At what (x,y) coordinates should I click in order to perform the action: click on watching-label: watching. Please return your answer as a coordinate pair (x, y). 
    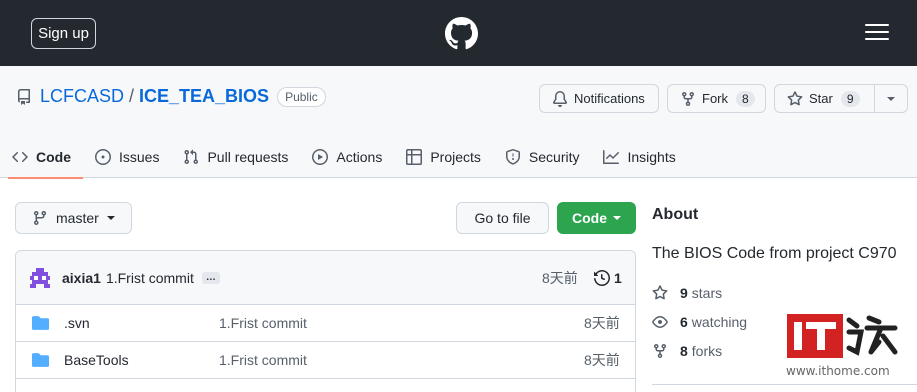
    Looking at the image, I should click on (719, 322).